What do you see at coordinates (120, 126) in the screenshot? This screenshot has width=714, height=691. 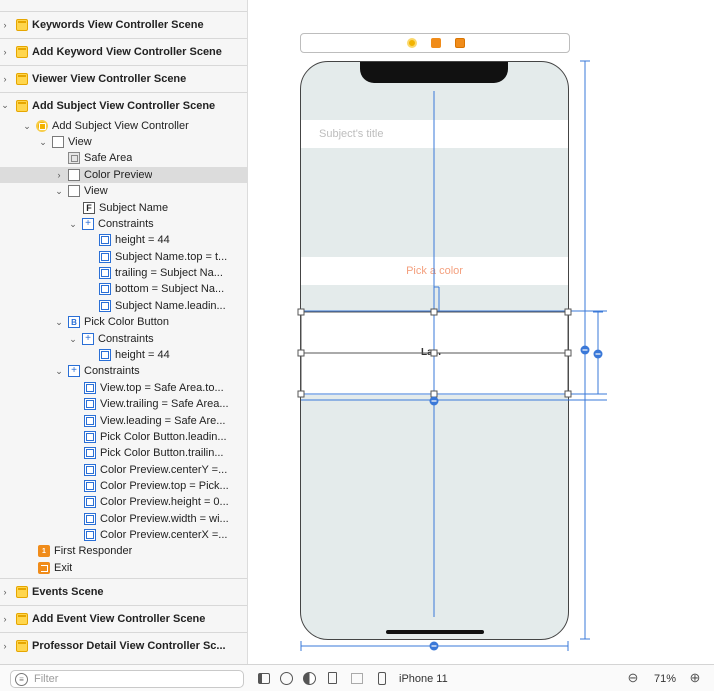 I see `tree-item-label: Add Subject View Controller` at bounding box center [120, 126].